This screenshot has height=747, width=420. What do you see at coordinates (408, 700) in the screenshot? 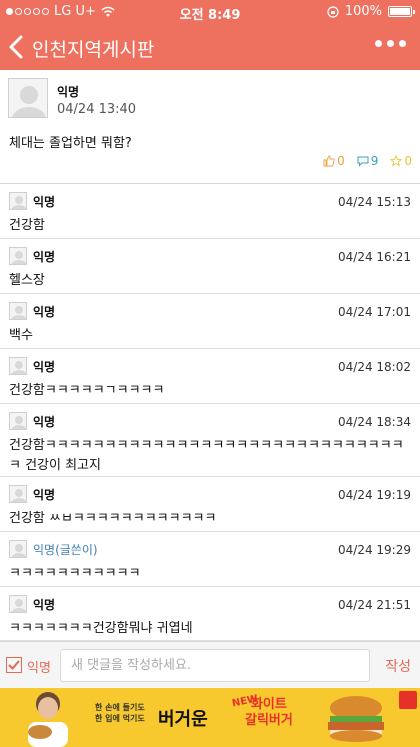
I see `brand-logo-icon` at bounding box center [408, 700].